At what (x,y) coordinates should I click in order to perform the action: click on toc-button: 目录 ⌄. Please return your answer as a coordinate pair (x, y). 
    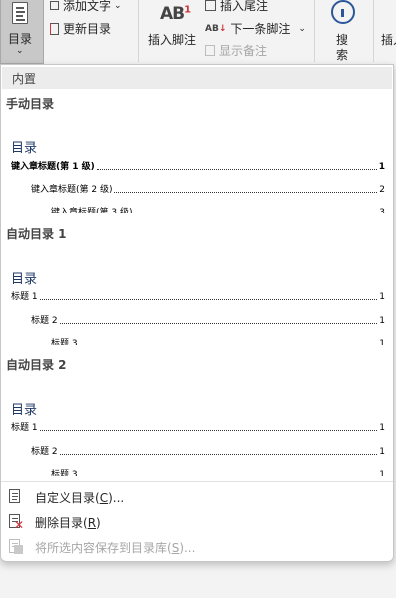
    Looking at the image, I should click on (22, 32).